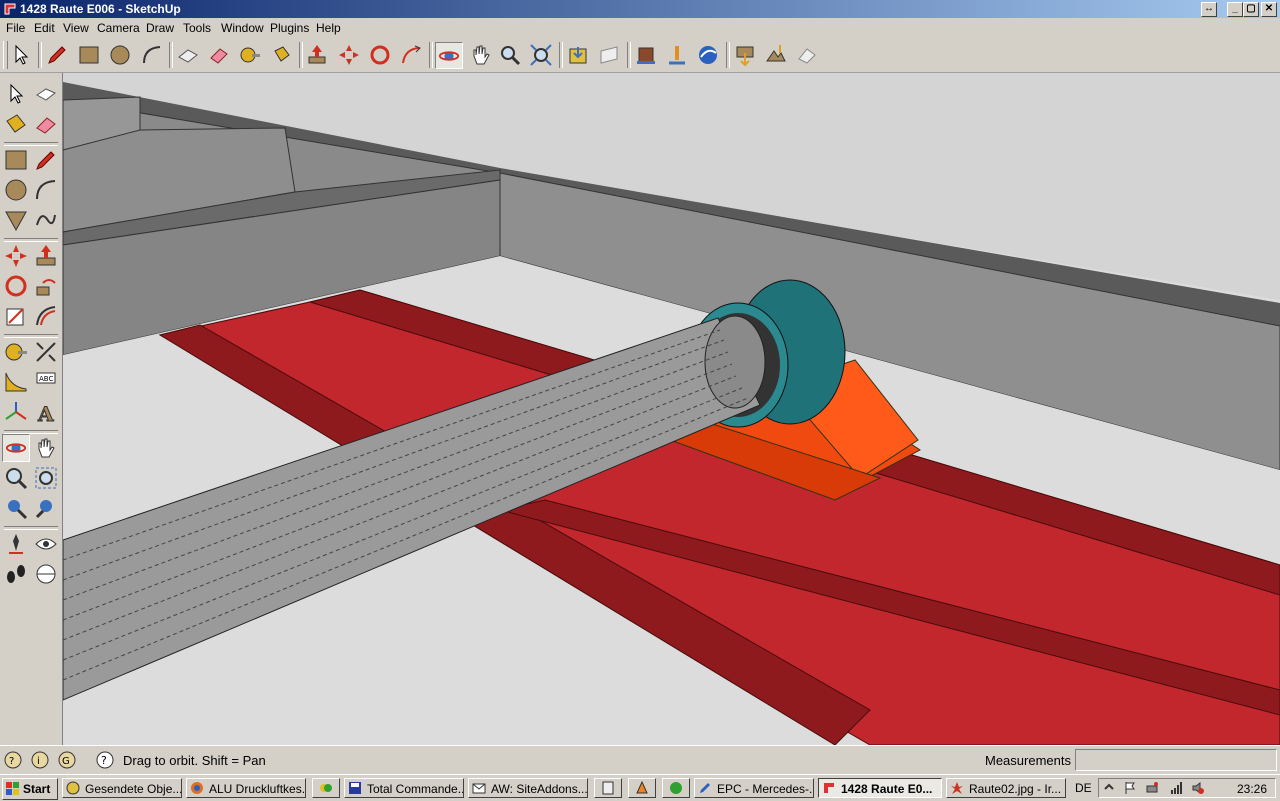 The height and width of the screenshot is (801, 1280). Describe the element at coordinates (46, 160) in the screenshot. I see `line-icon` at that location.